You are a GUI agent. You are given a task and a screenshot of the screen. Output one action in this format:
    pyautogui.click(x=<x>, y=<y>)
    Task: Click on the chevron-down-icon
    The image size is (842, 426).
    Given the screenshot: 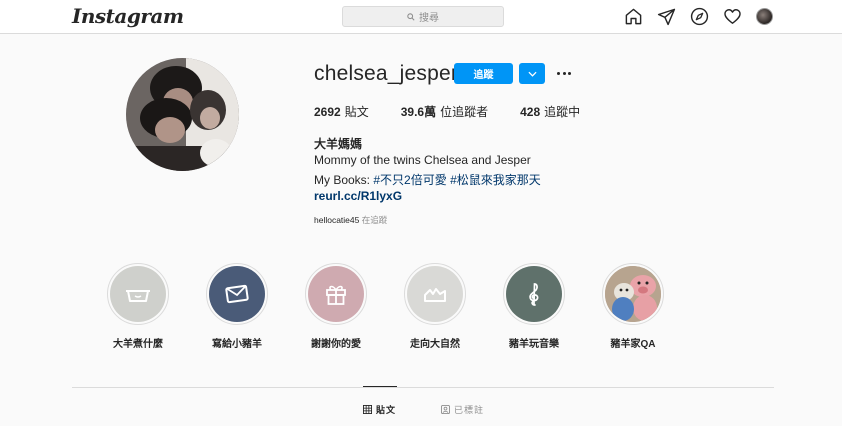 What is the action you would take?
    pyautogui.click(x=532, y=74)
    